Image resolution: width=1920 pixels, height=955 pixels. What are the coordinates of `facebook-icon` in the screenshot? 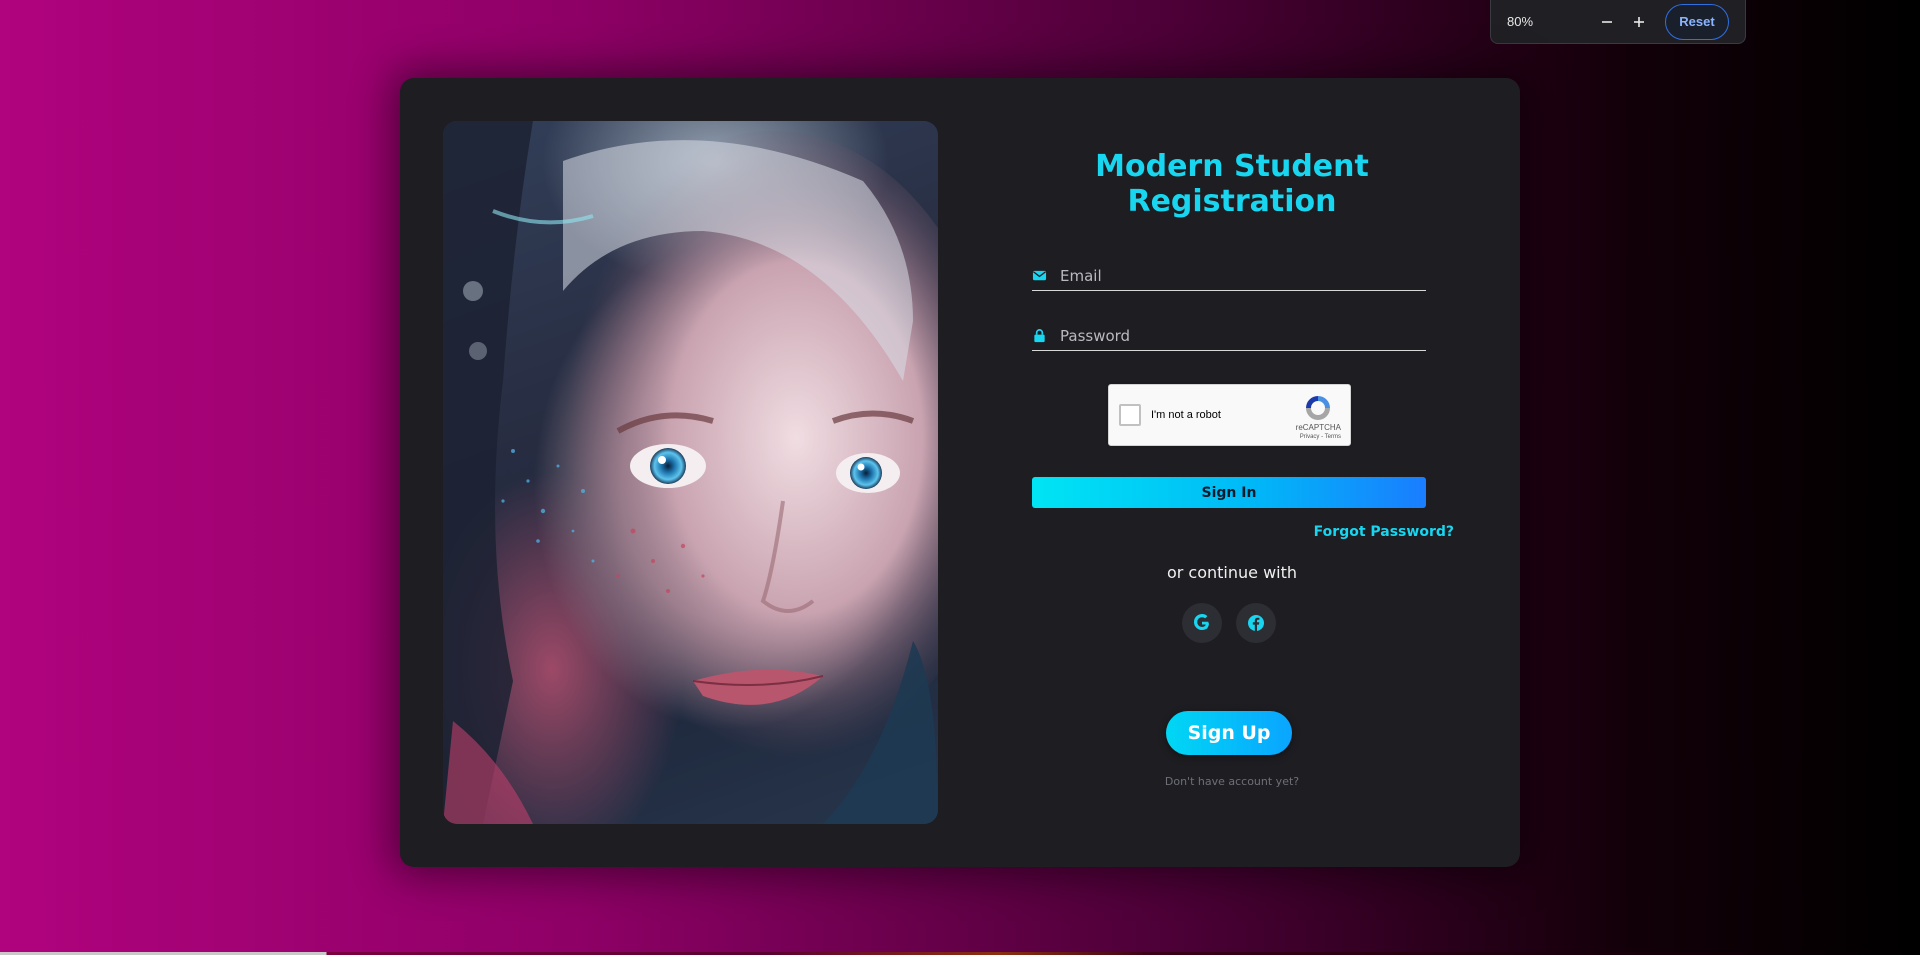 It's located at (1256, 623).